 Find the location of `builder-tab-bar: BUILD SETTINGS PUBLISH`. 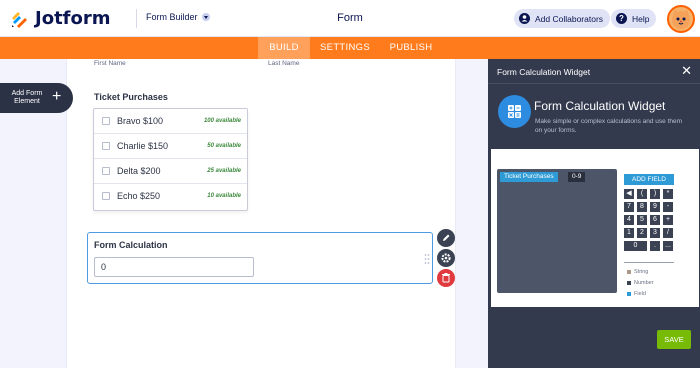

builder-tab-bar: BUILD SETTINGS PUBLISH is located at coordinates (350, 48).